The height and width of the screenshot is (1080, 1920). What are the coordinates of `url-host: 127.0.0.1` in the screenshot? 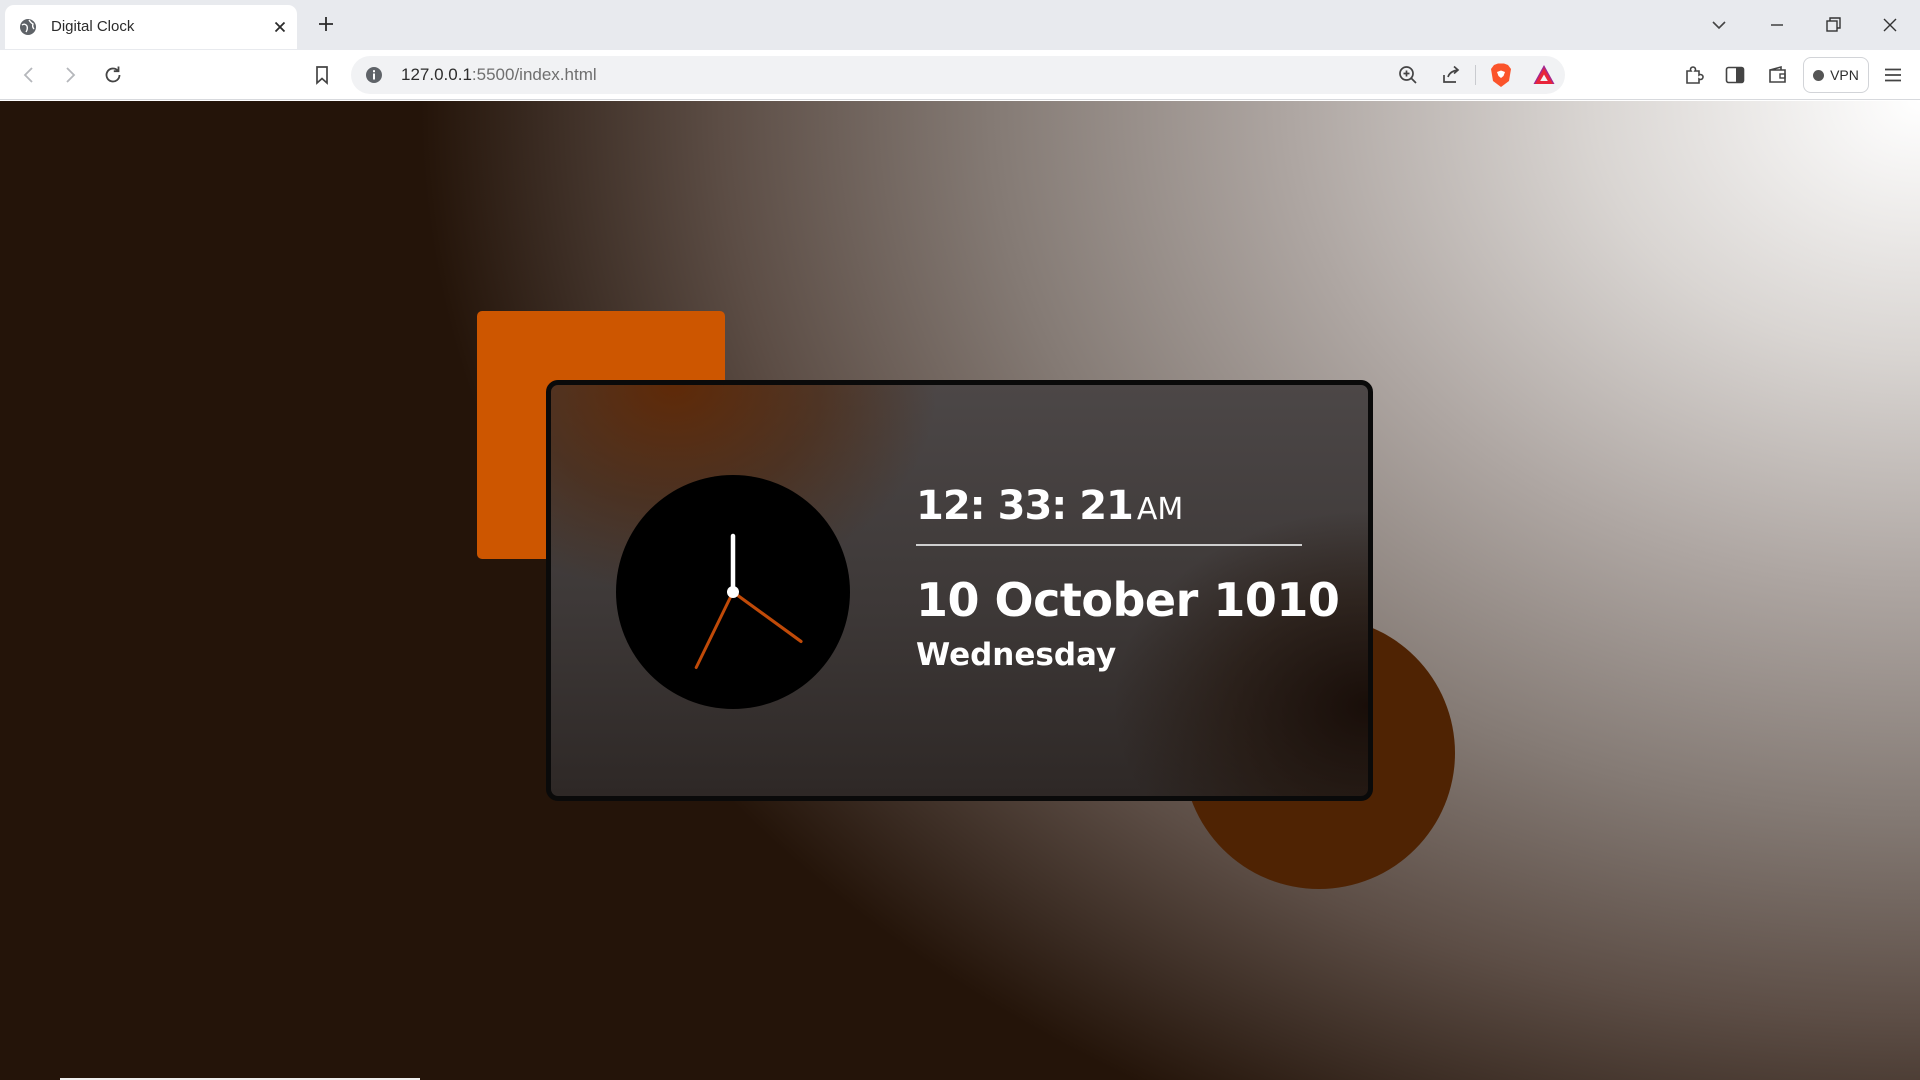 It's located at (436, 74).